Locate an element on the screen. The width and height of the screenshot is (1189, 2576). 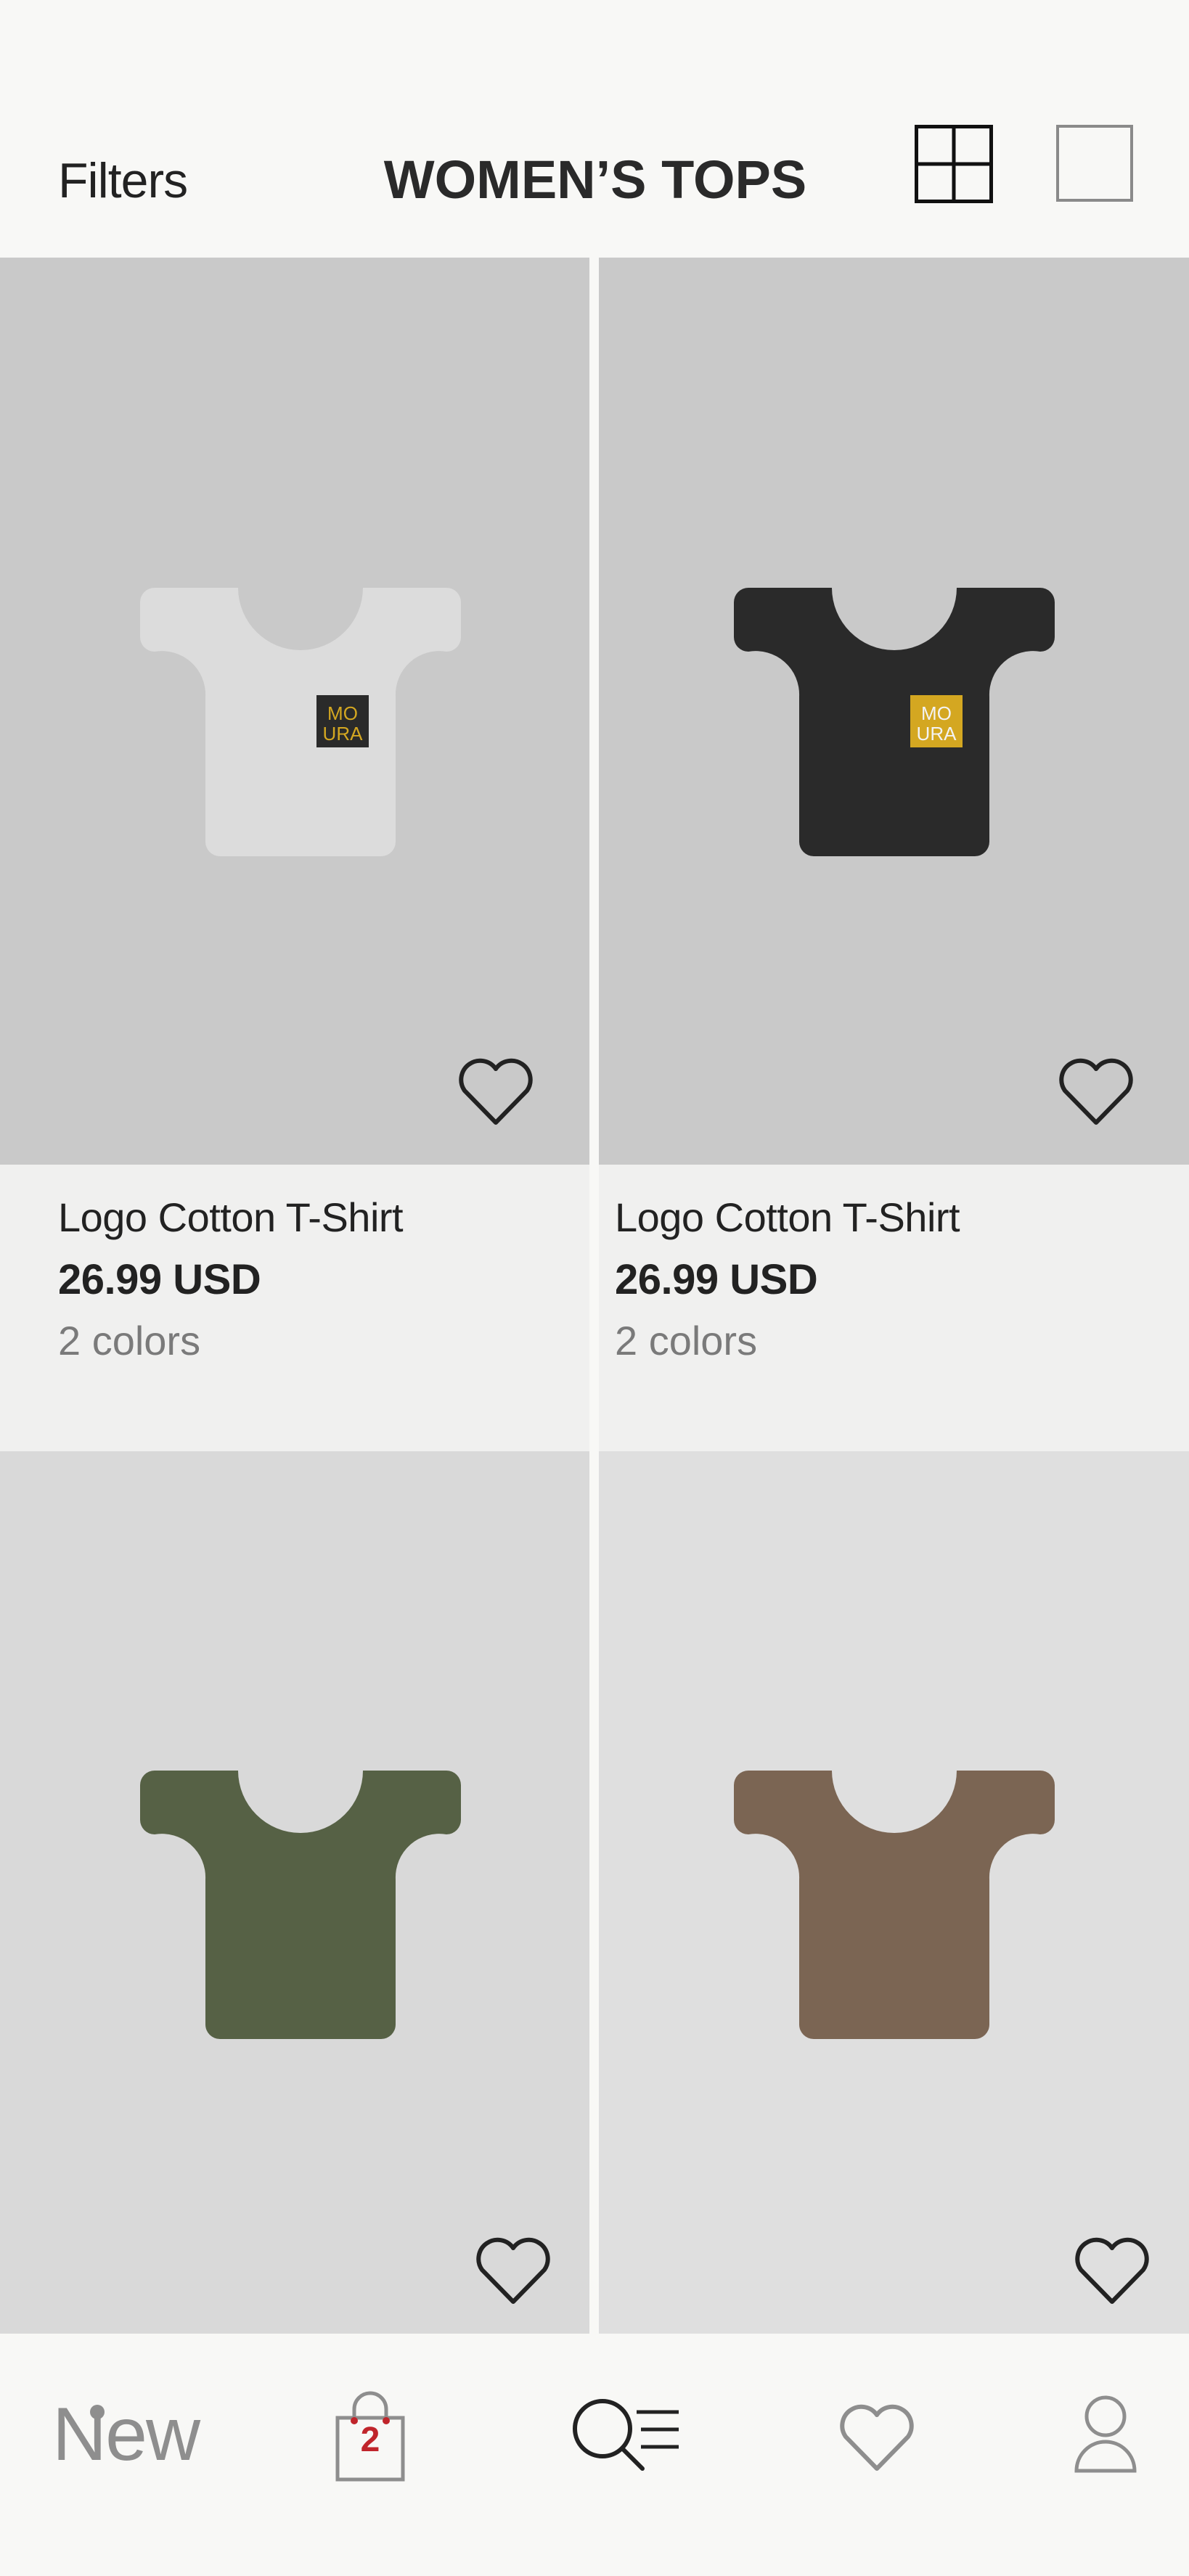
grid-view-button is located at coordinates (954, 164).